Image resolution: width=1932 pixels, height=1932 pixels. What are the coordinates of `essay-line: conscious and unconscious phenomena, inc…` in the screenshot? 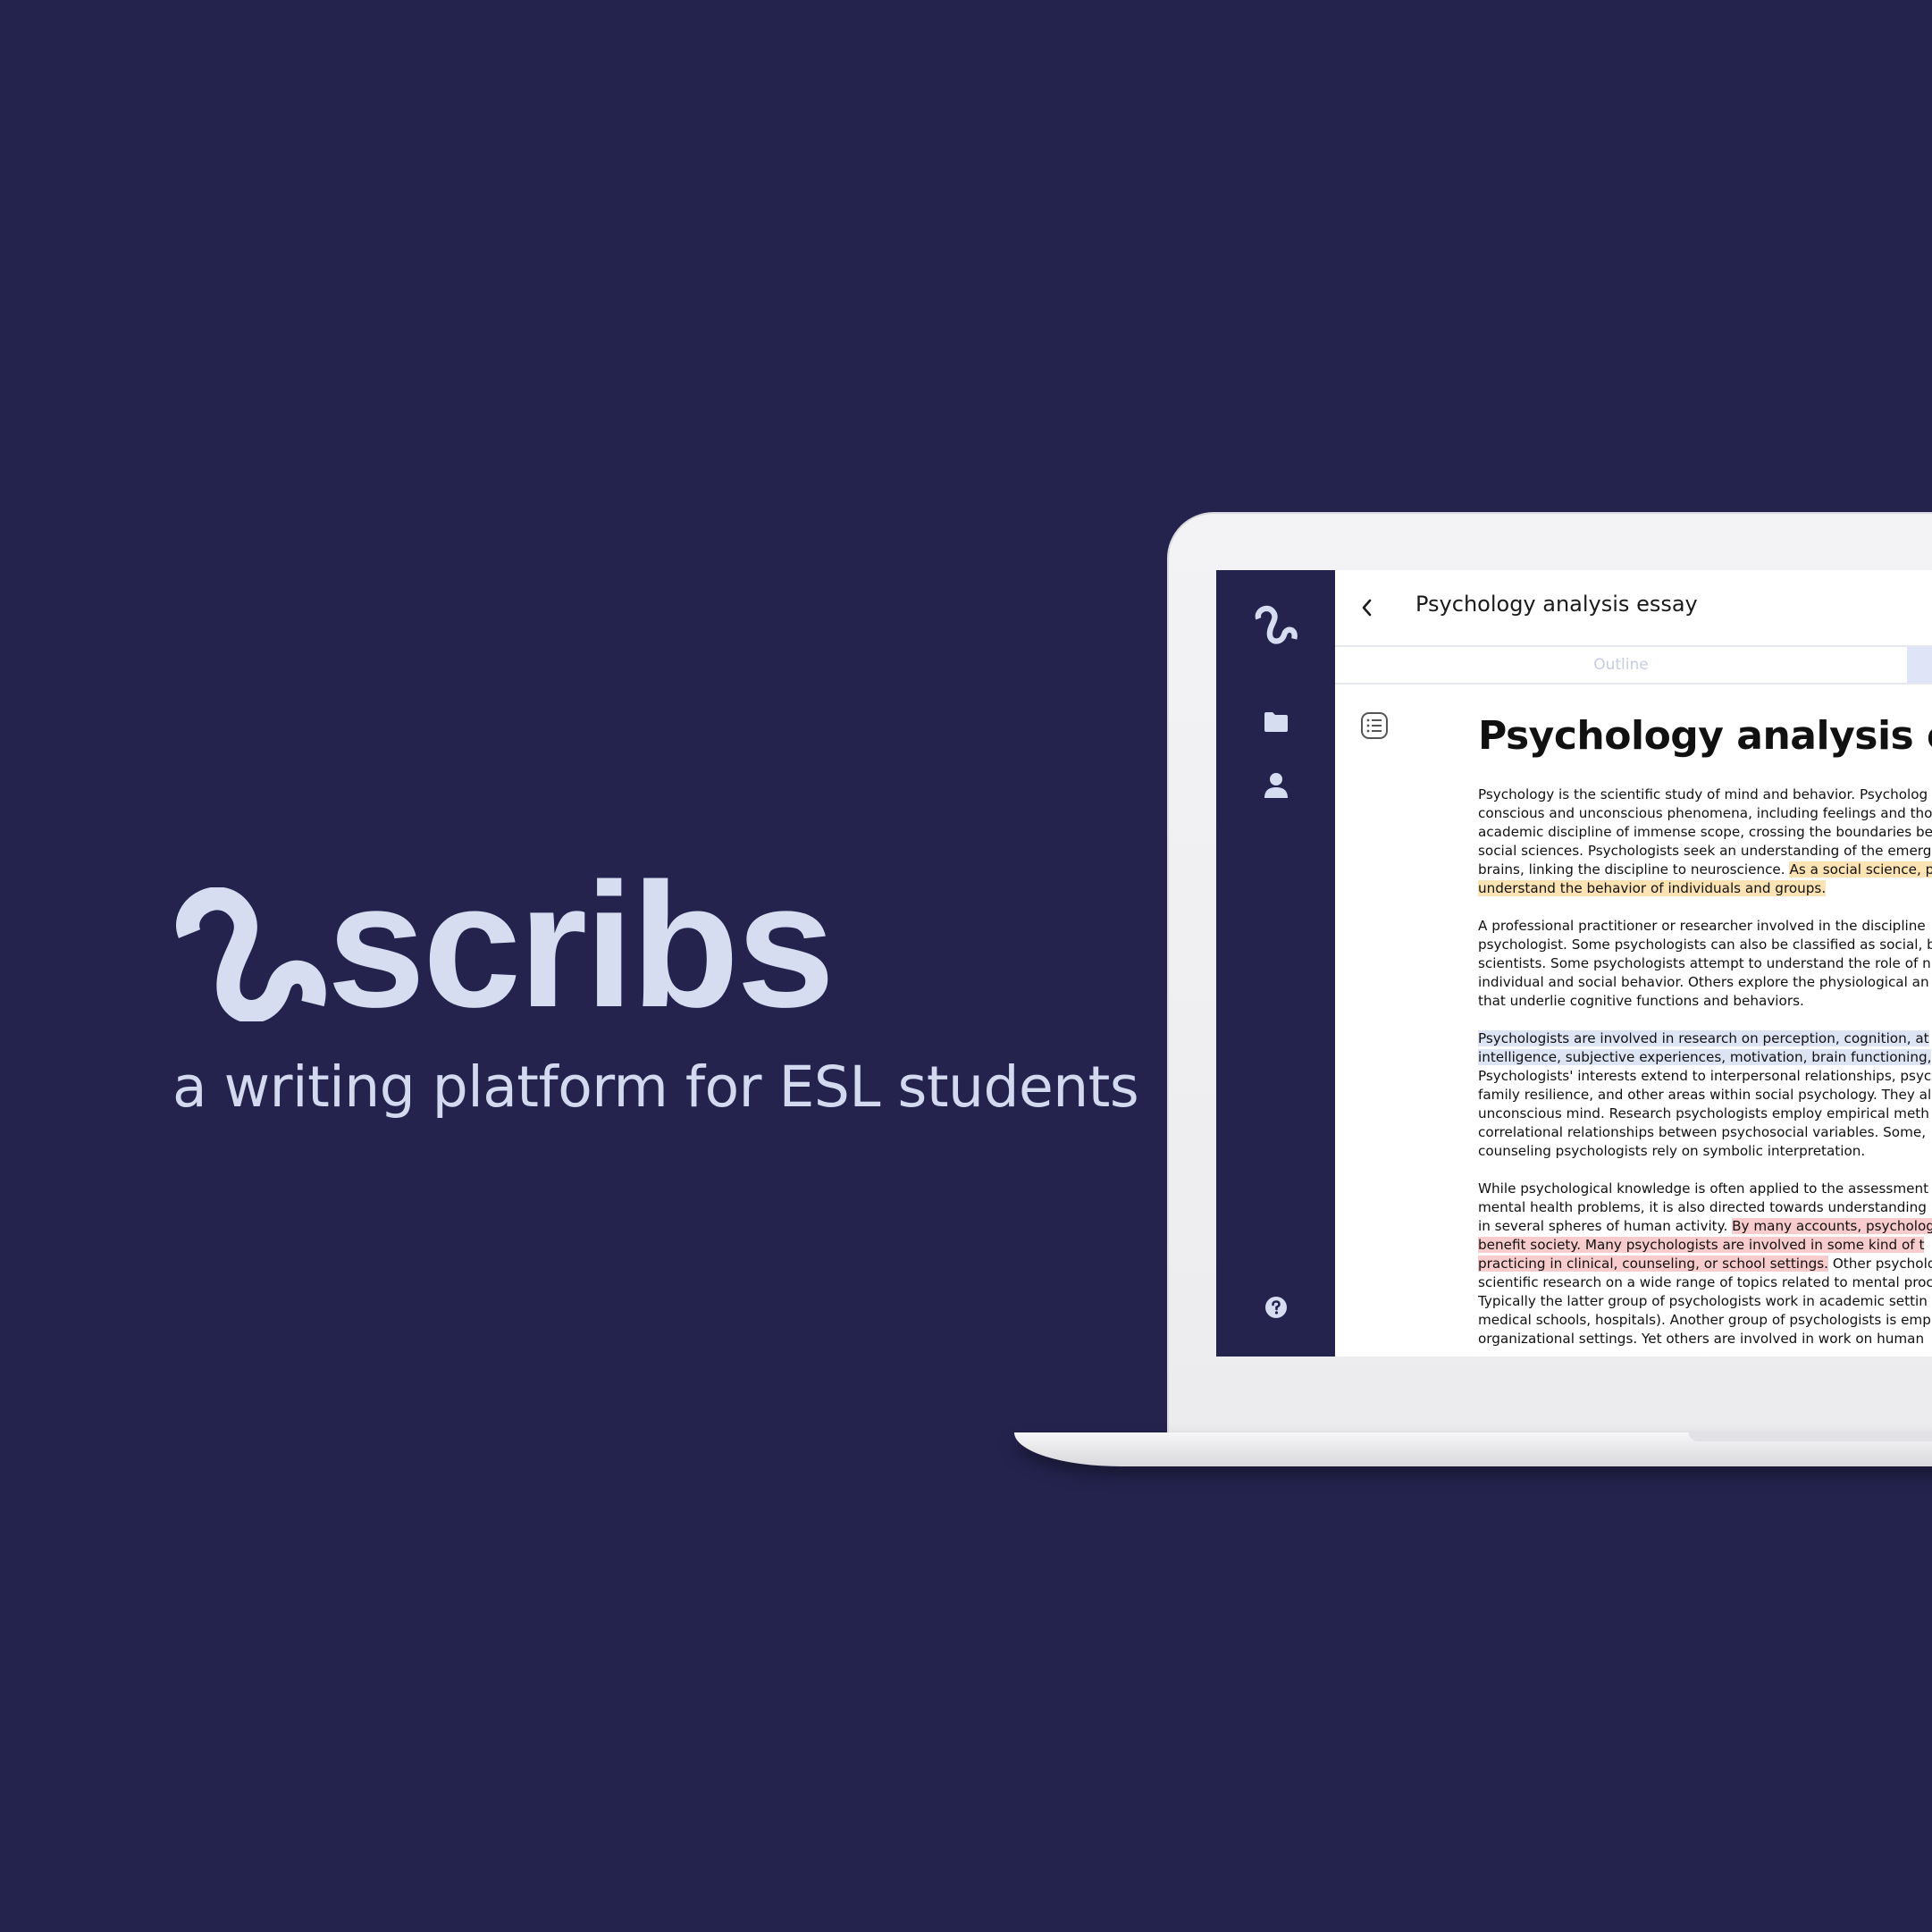 It's located at (1705, 813).